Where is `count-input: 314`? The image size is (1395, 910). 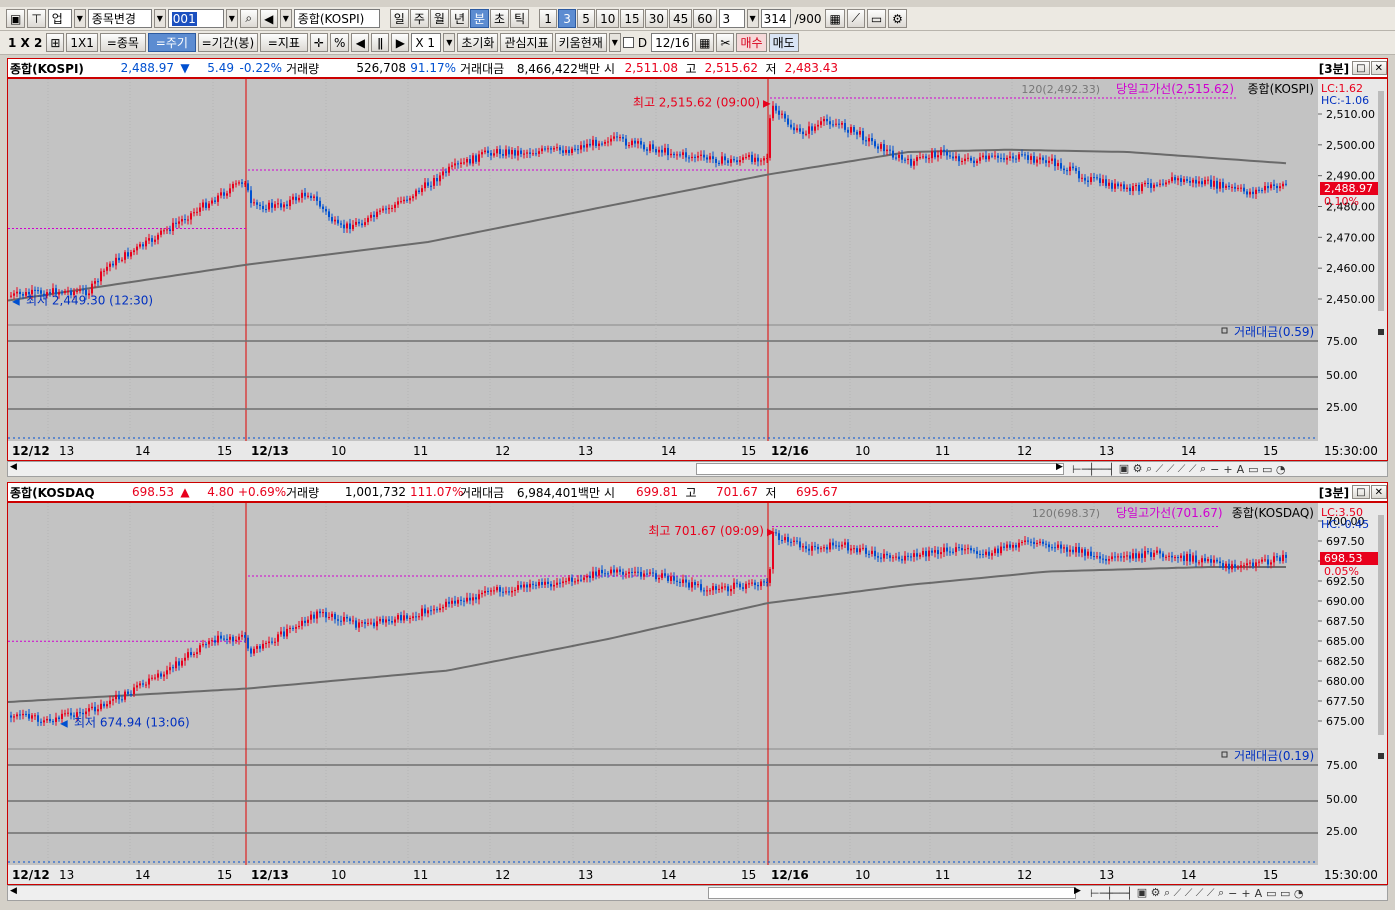
count-input: 314 is located at coordinates (775, 18).